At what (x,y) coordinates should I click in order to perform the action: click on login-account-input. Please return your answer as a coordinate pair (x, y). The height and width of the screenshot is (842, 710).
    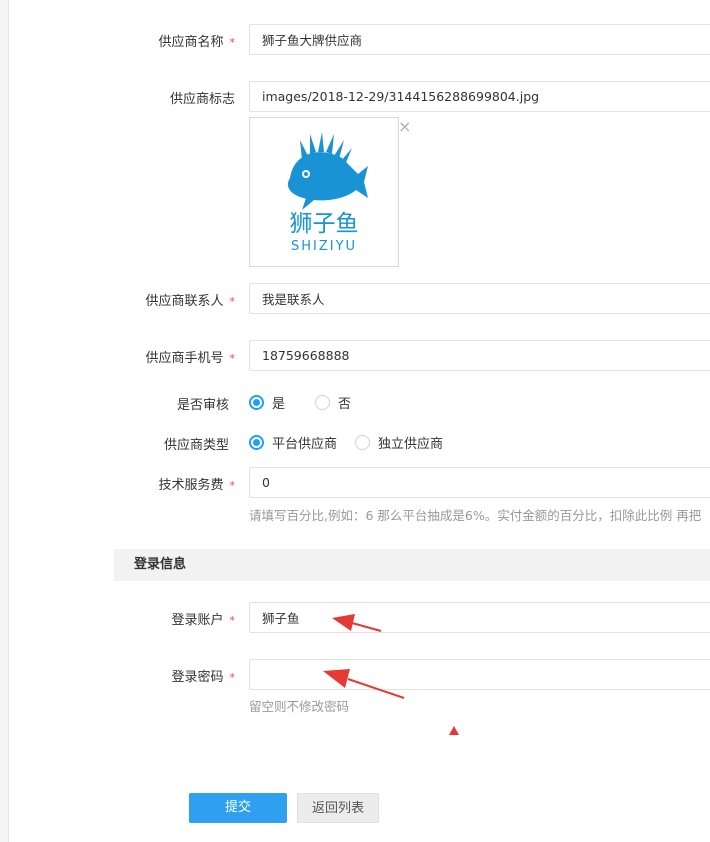
    Looking at the image, I should click on (479, 617).